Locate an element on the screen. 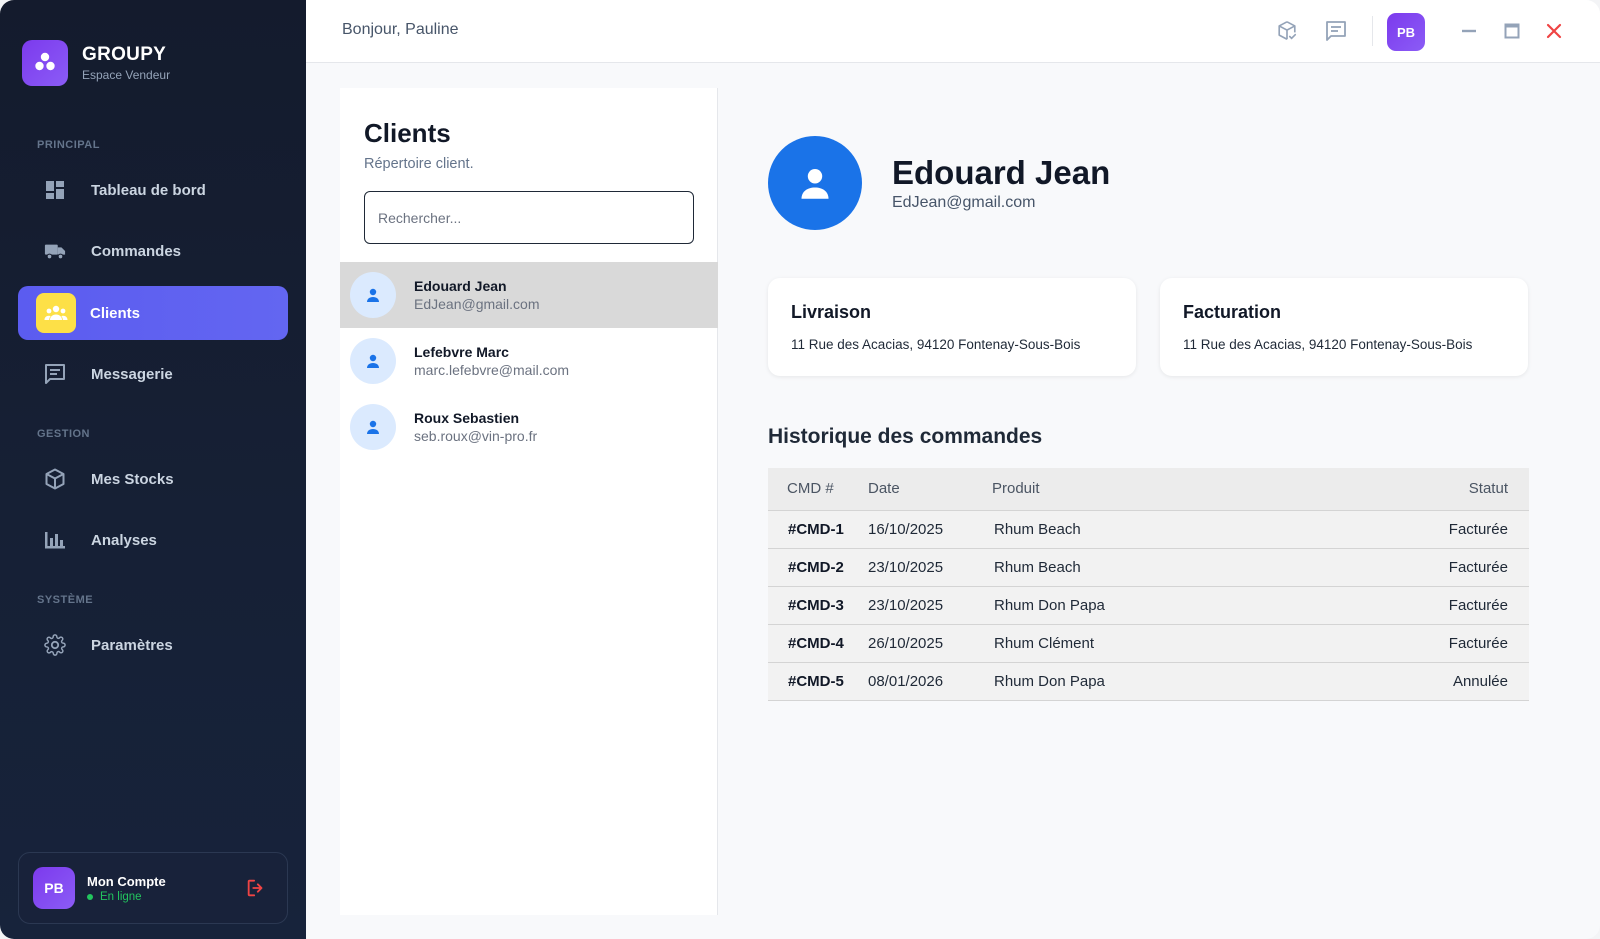 The height and width of the screenshot is (939, 1600). table-row: #CMD-5 08/01/2026 Rhum Don Papa Annulée is located at coordinates (1148, 681).